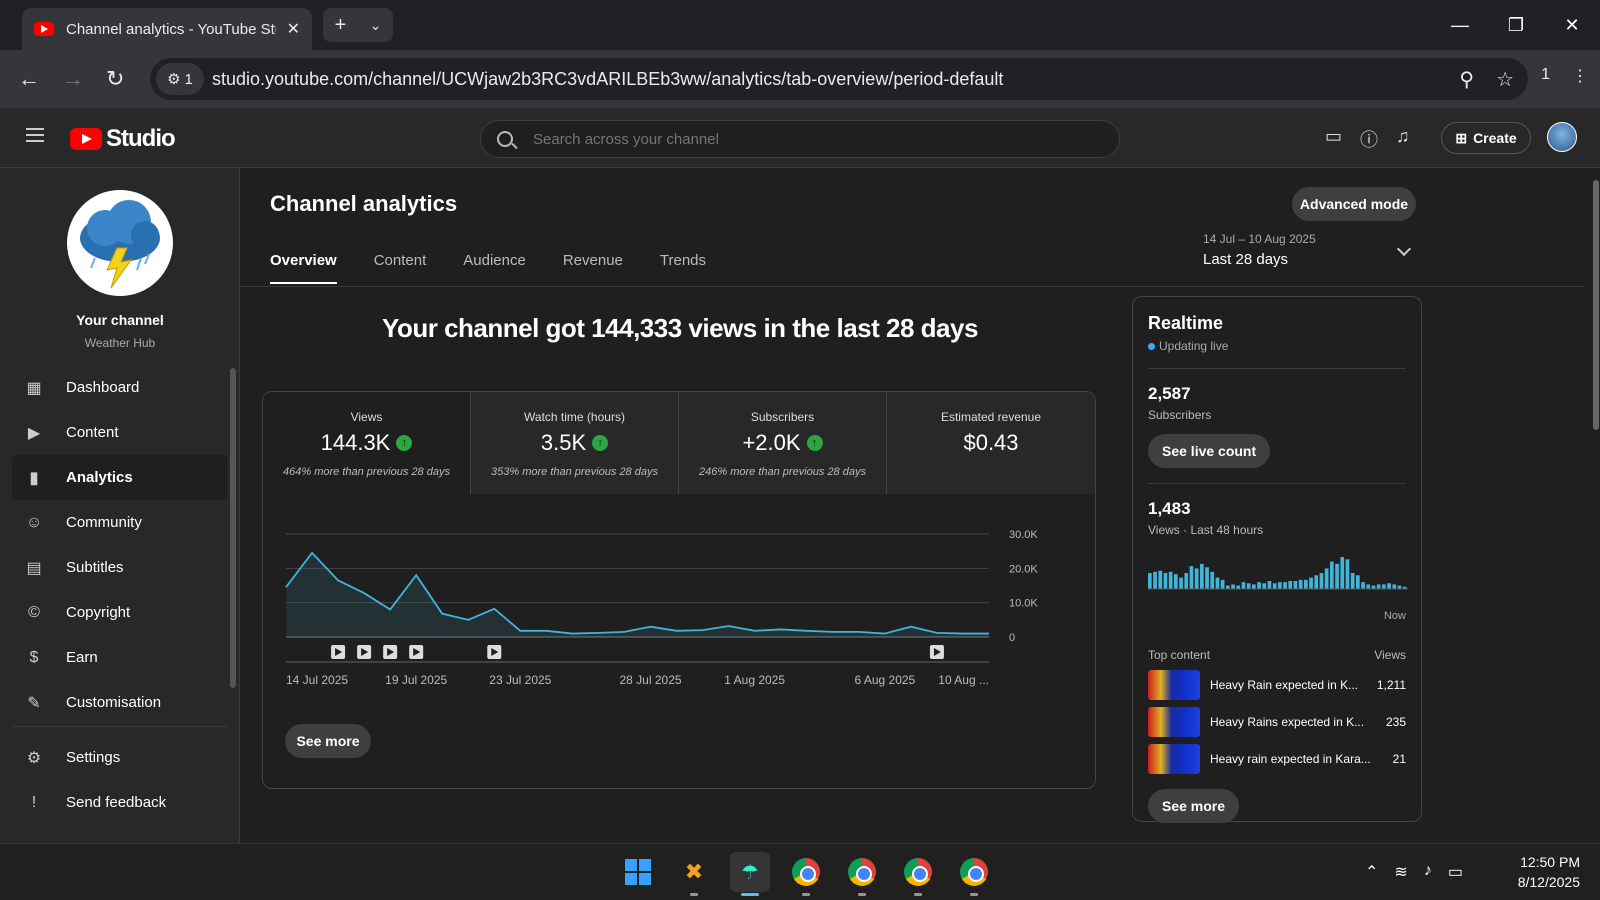 Image resolution: width=1600 pixels, height=900 pixels. Describe the element at coordinates (1023, 604) in the screenshot. I see `y-tick-label: 10.0K` at that location.